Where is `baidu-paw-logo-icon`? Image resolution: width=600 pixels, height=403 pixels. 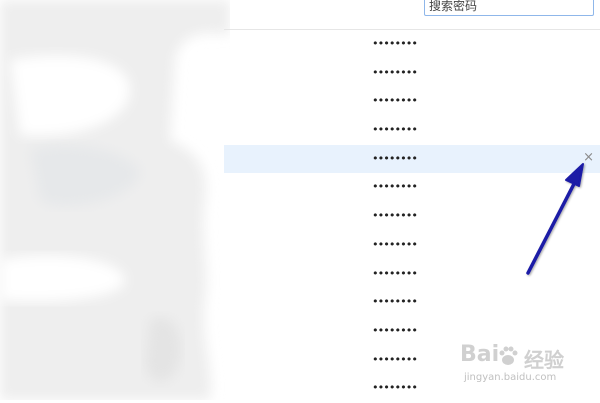
baidu-paw-logo-icon is located at coordinates (508, 355).